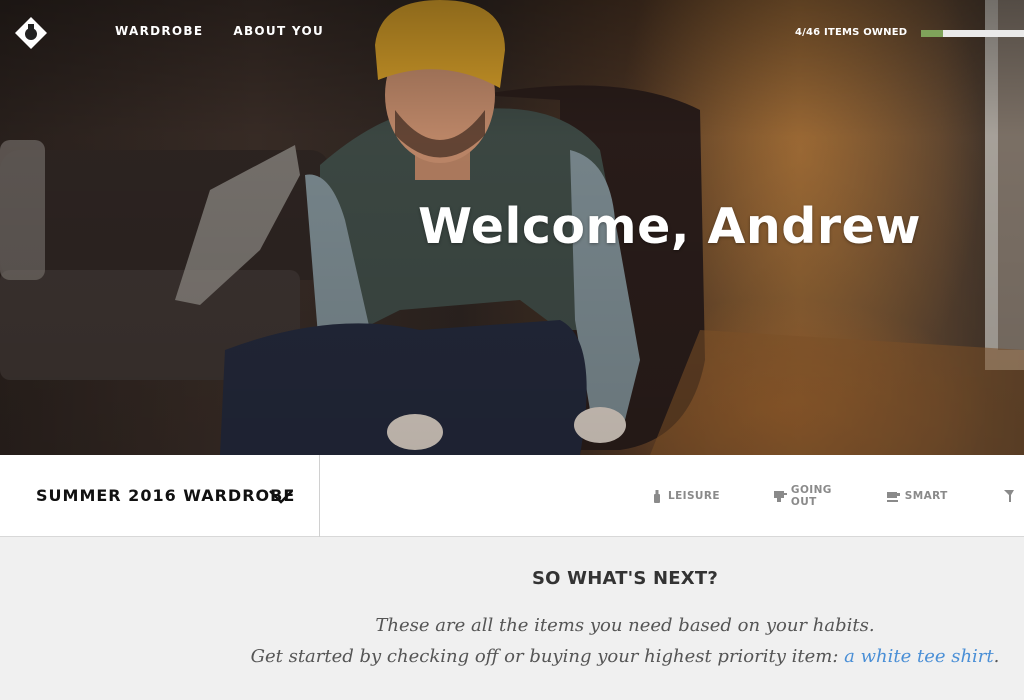  I want to click on next-heading: SO WHAT'S NEXT?, so click(625, 578).